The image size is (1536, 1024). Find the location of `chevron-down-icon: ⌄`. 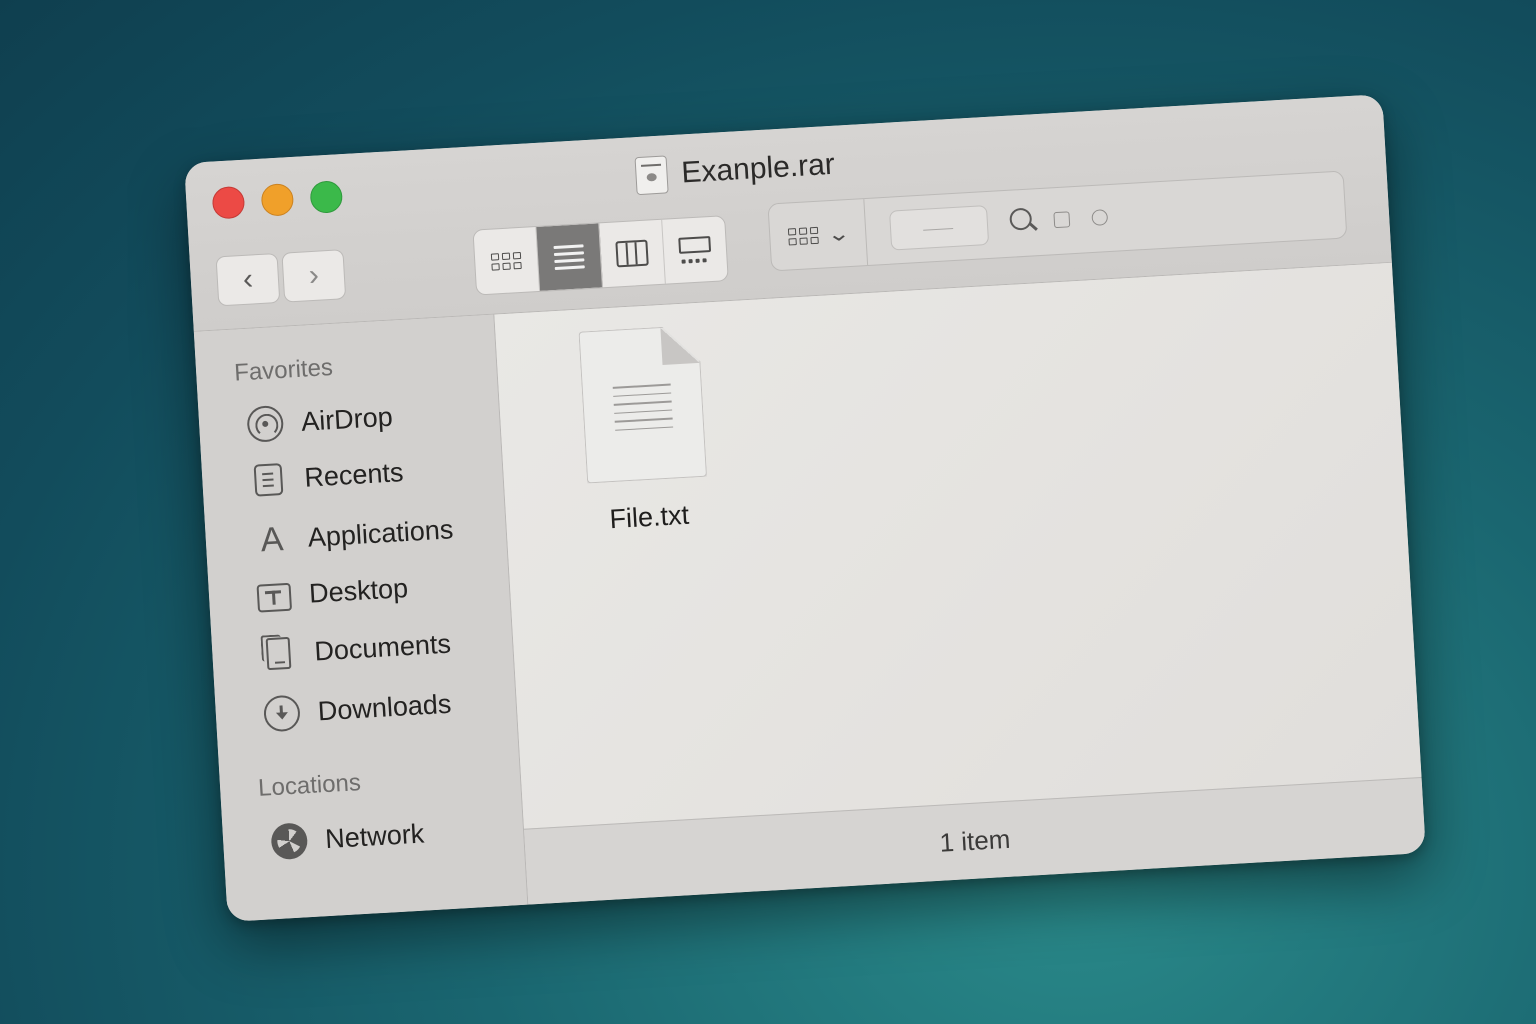

chevron-down-icon: ⌄ is located at coordinates (839, 234).